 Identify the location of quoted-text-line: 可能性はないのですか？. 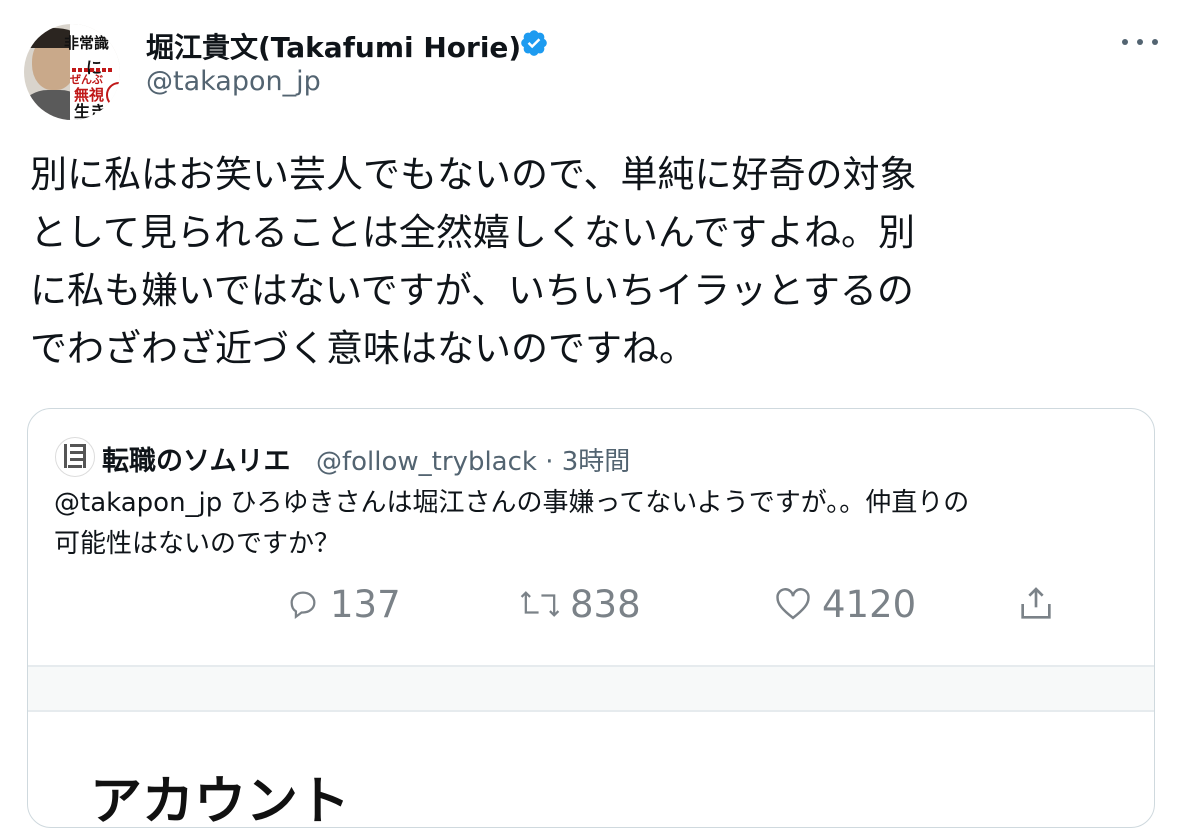
(197, 544).